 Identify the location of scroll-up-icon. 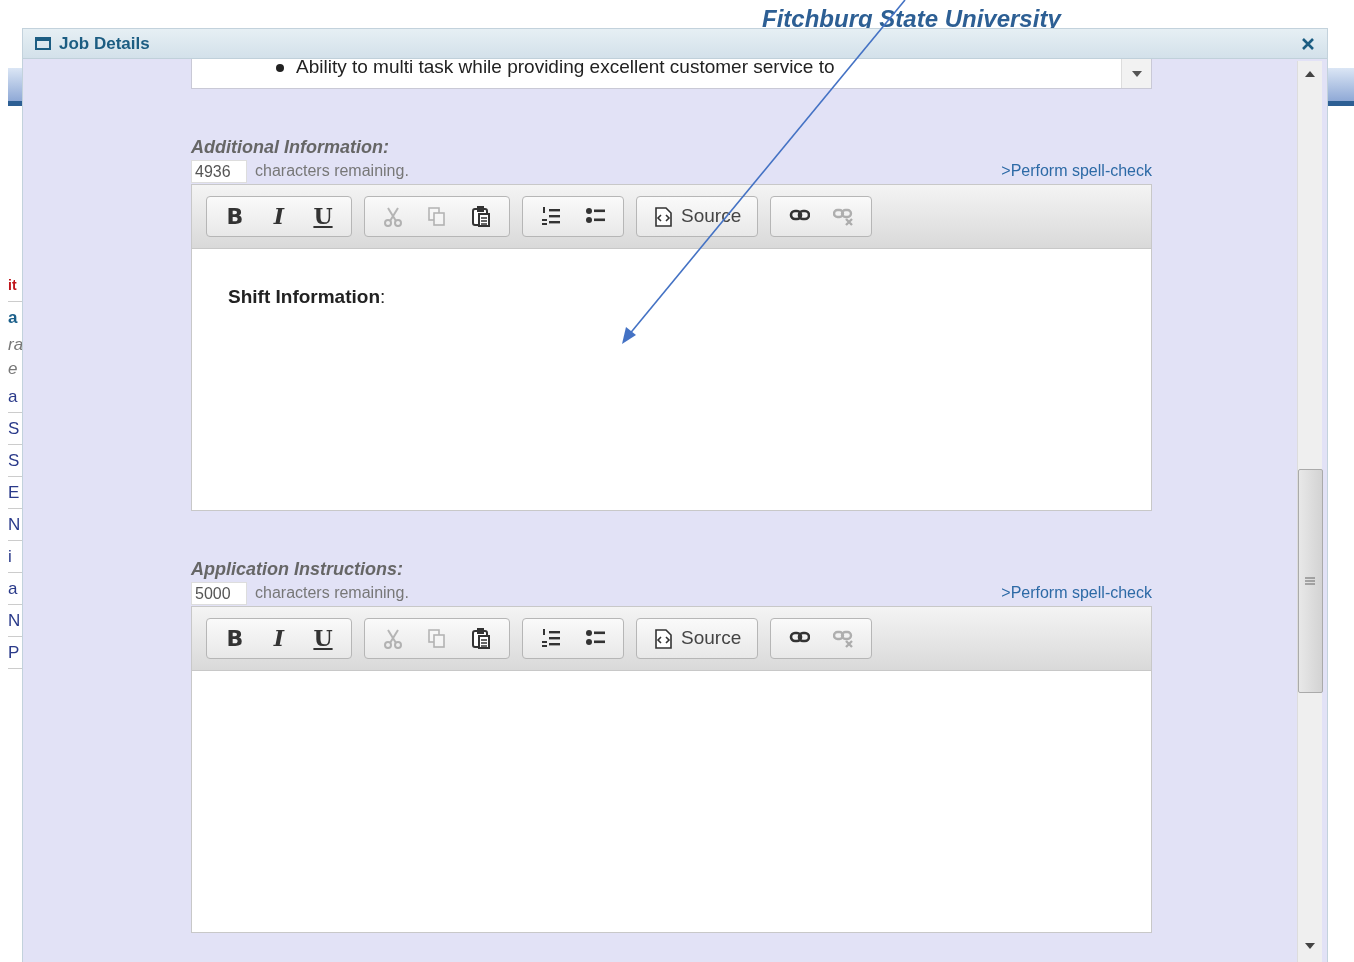
(1310, 74).